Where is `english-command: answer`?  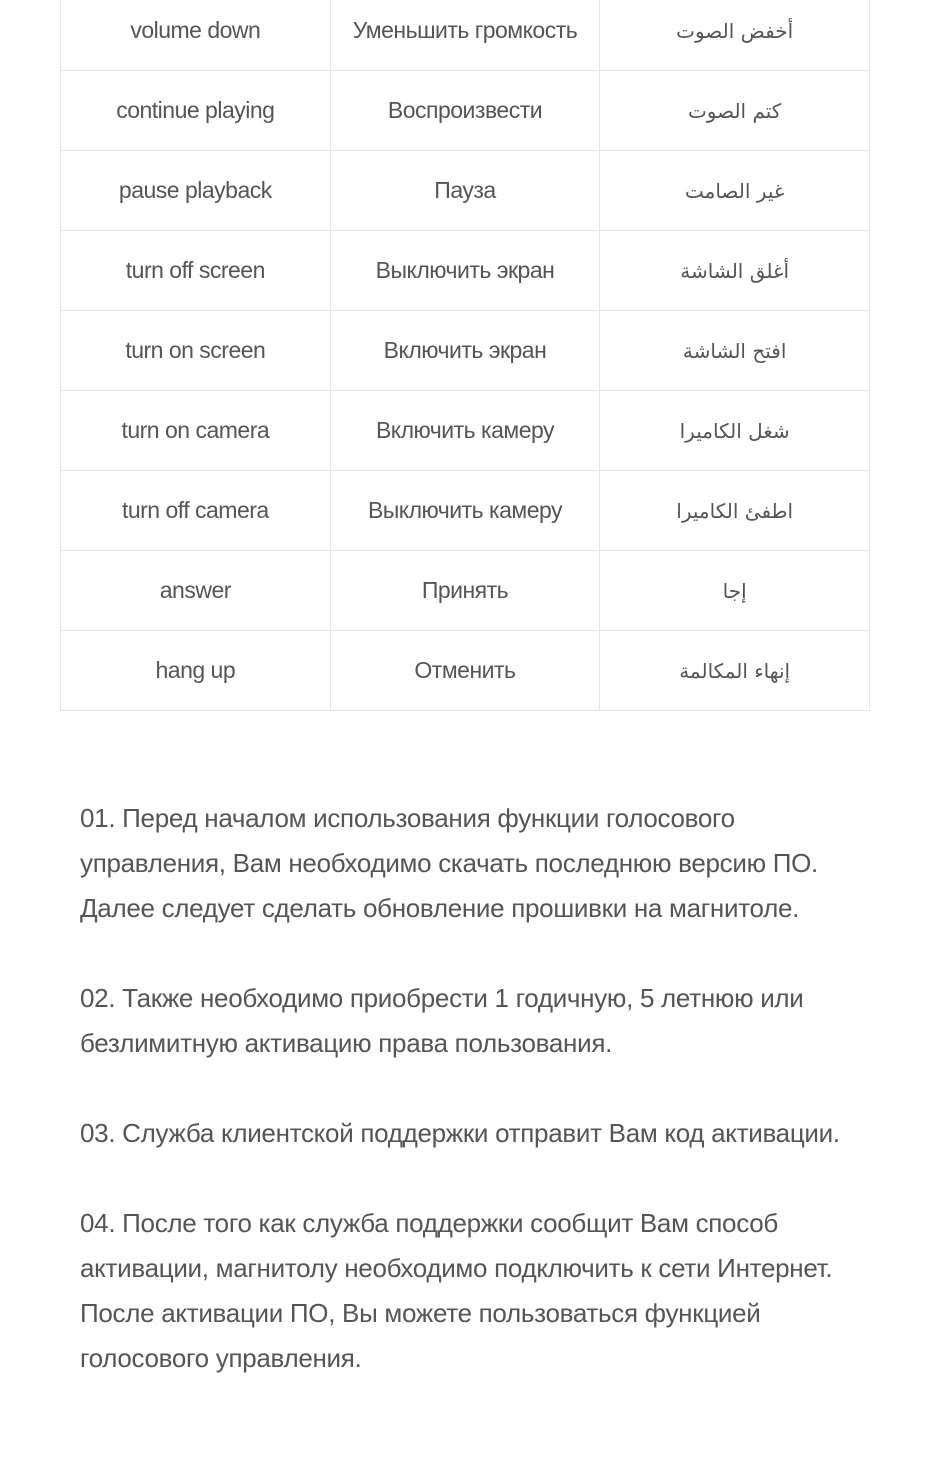
english-command: answer is located at coordinates (195, 590).